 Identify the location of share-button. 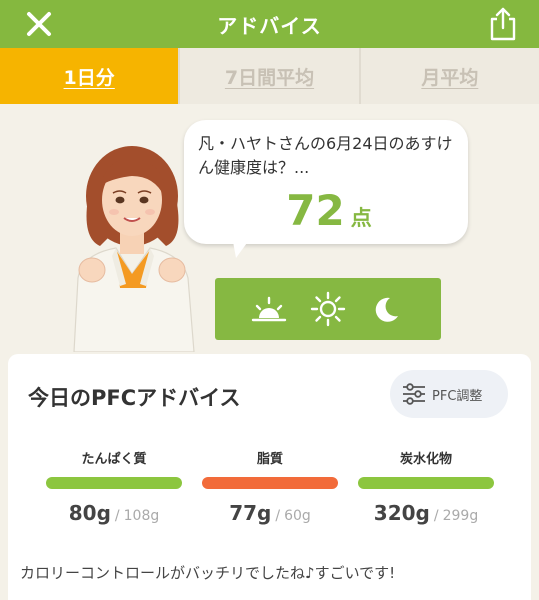
(503, 24).